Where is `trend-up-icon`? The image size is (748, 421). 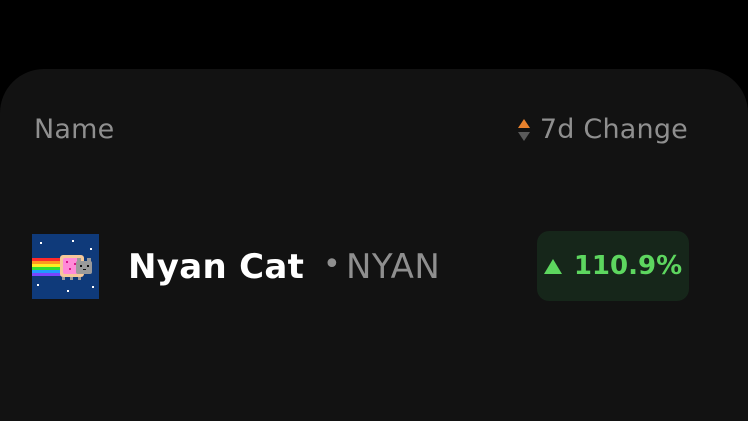 trend-up-icon is located at coordinates (552, 266).